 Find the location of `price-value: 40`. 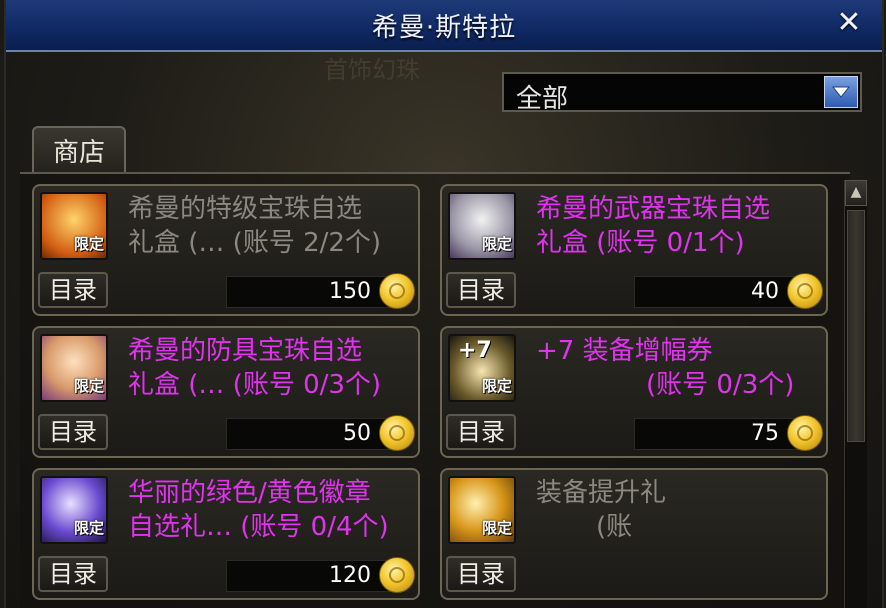

price-value: 40 is located at coordinates (765, 291).